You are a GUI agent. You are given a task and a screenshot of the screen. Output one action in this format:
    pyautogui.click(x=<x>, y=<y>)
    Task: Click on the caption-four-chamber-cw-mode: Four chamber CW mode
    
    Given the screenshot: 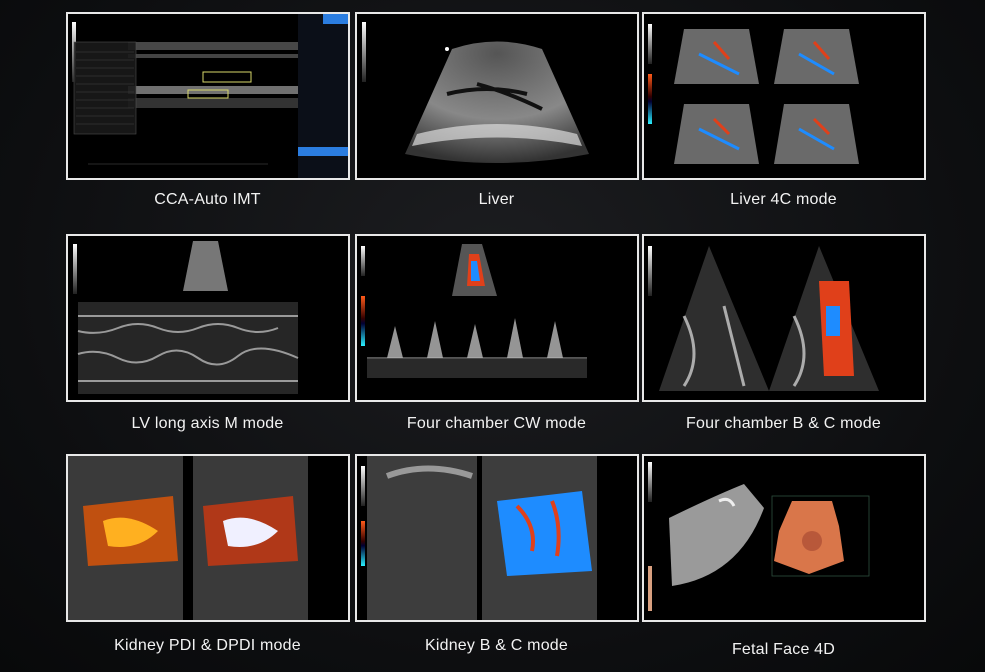 What is the action you would take?
    pyautogui.click(x=496, y=423)
    